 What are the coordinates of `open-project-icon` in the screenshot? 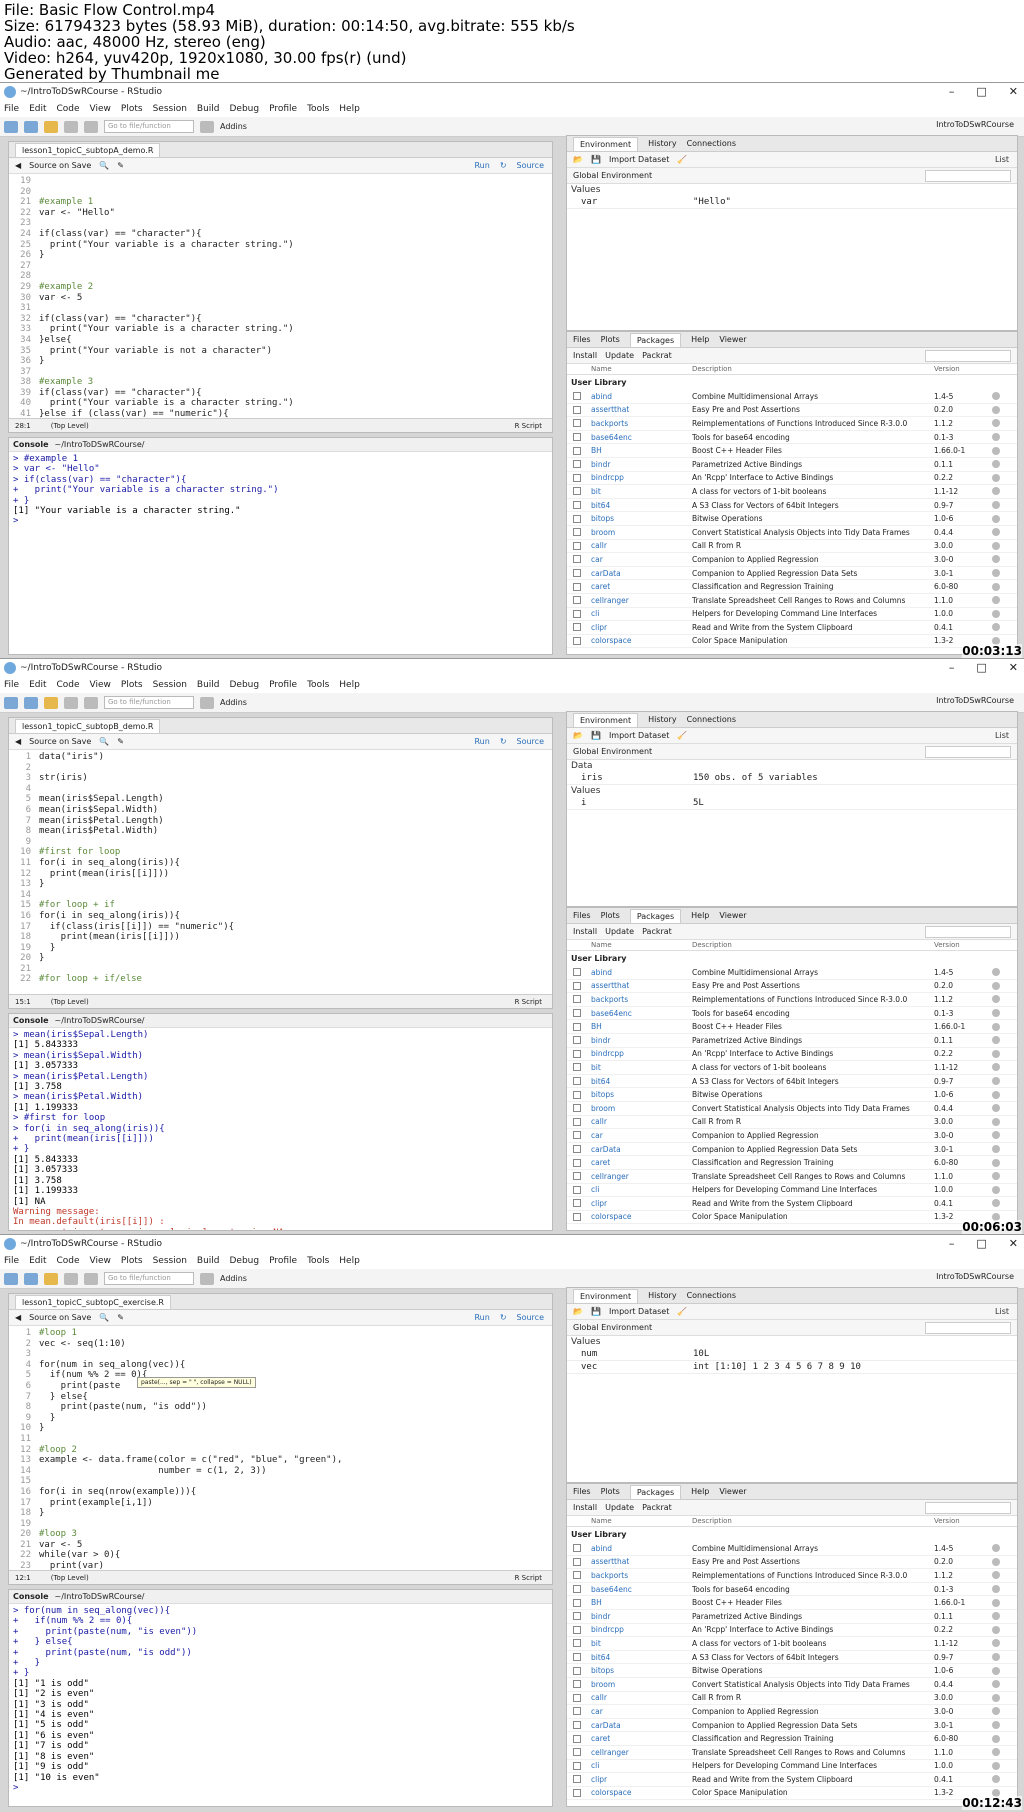 It's located at (31, 126).